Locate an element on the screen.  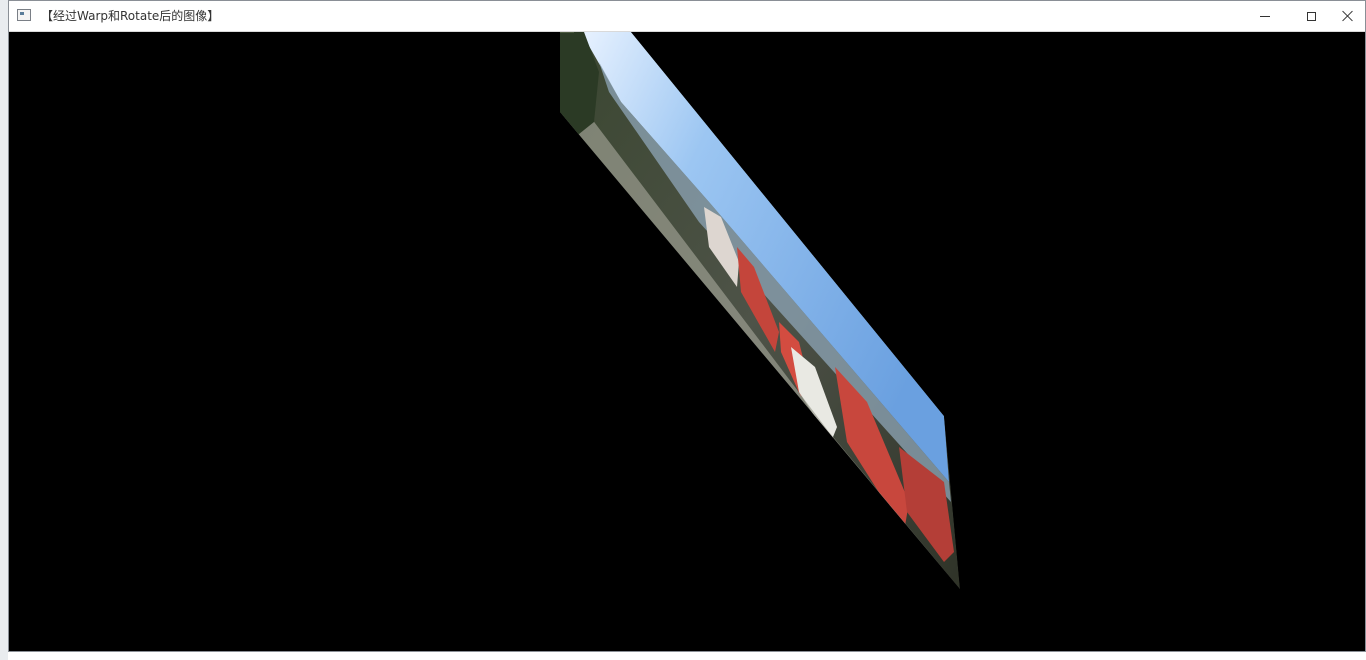
close-icon is located at coordinates (1348, 16).